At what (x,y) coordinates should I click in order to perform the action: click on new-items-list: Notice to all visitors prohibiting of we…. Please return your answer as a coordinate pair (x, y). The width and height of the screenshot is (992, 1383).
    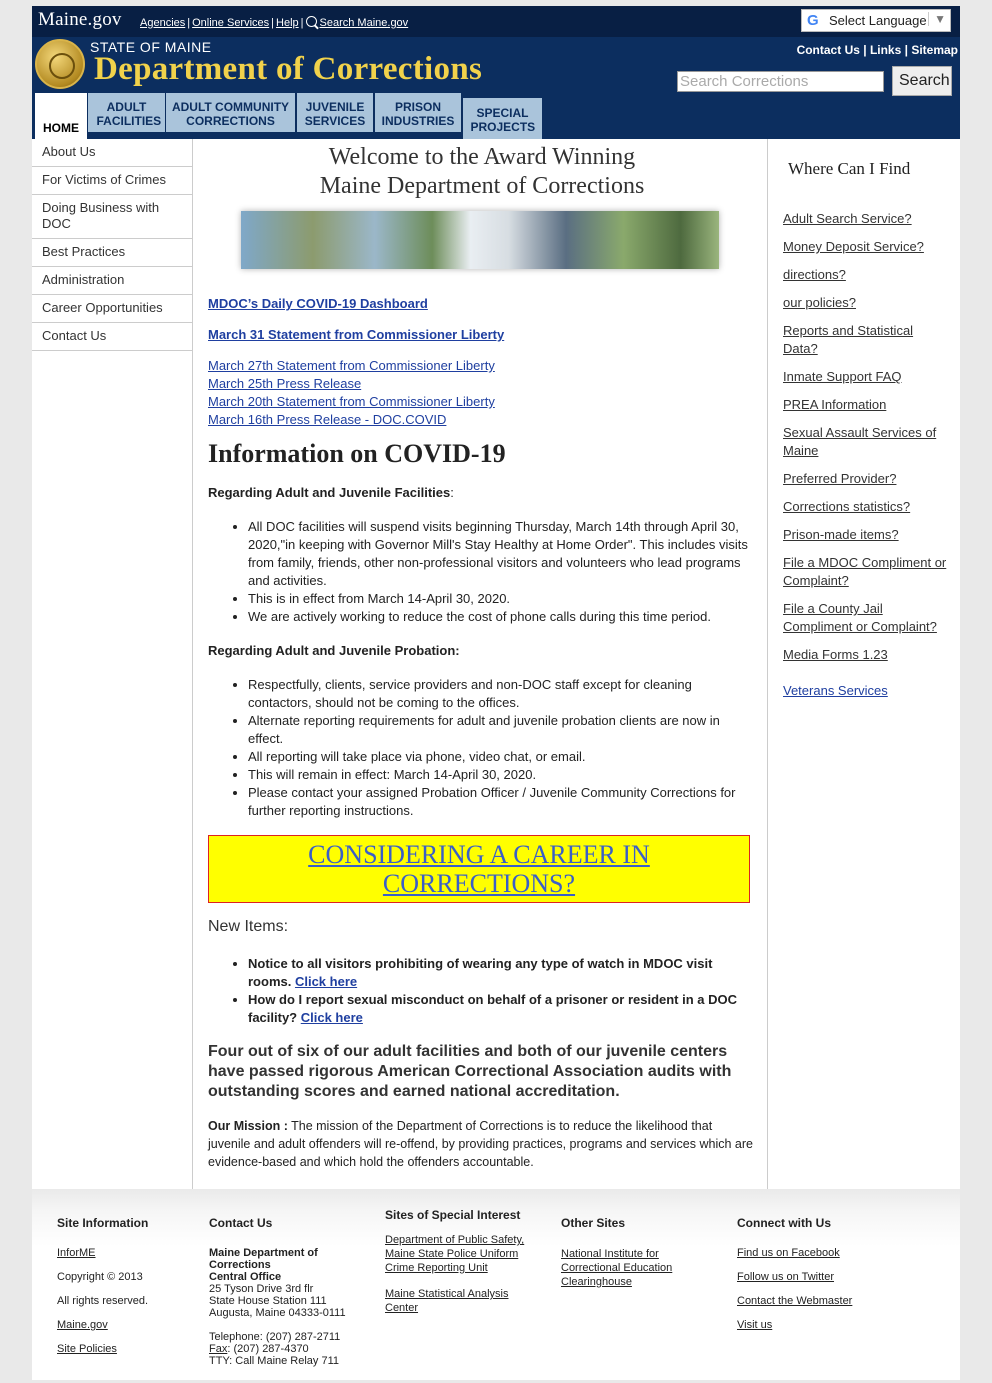
    Looking at the image, I should click on (483, 991).